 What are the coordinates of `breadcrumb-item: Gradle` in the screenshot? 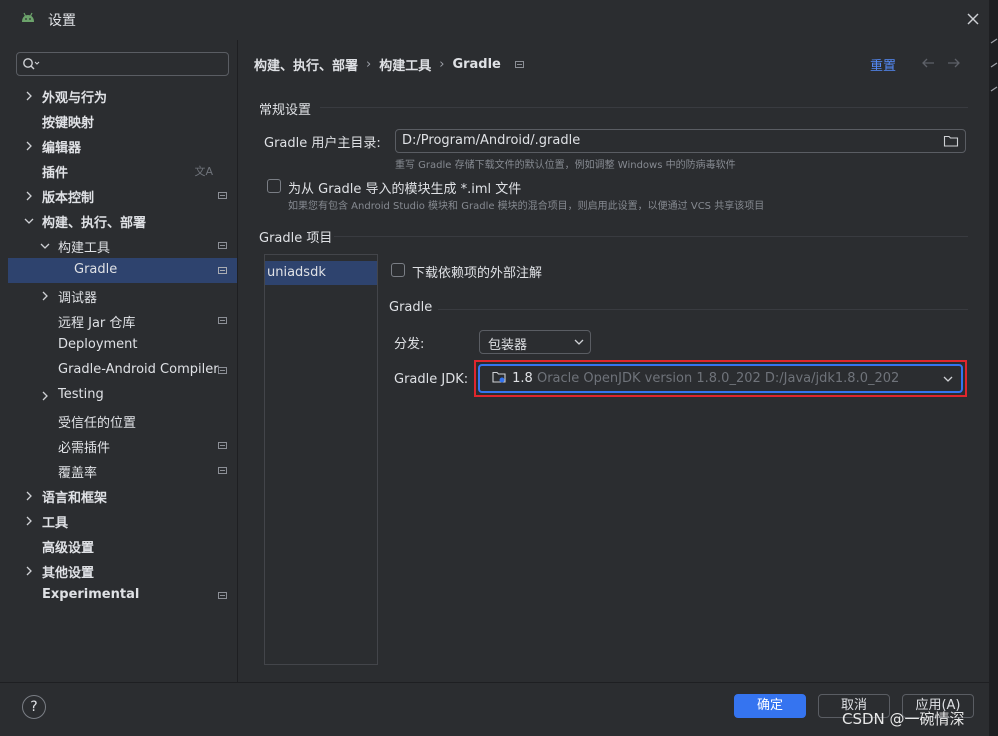 It's located at (476, 64).